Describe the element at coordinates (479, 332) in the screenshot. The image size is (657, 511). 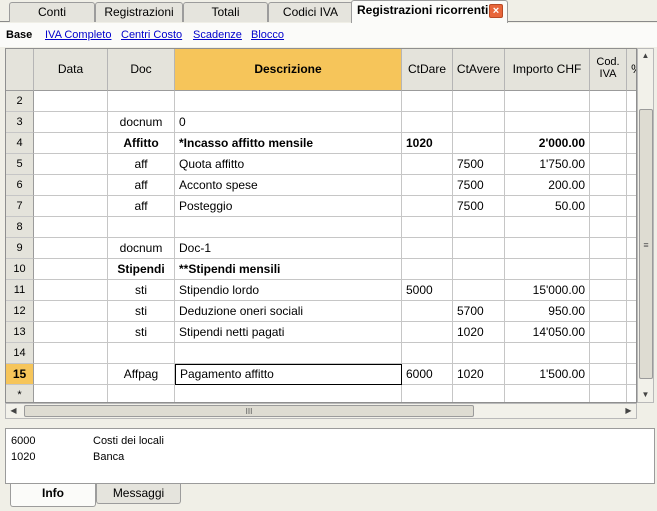
I see `cell-ctavere: 1020` at that location.